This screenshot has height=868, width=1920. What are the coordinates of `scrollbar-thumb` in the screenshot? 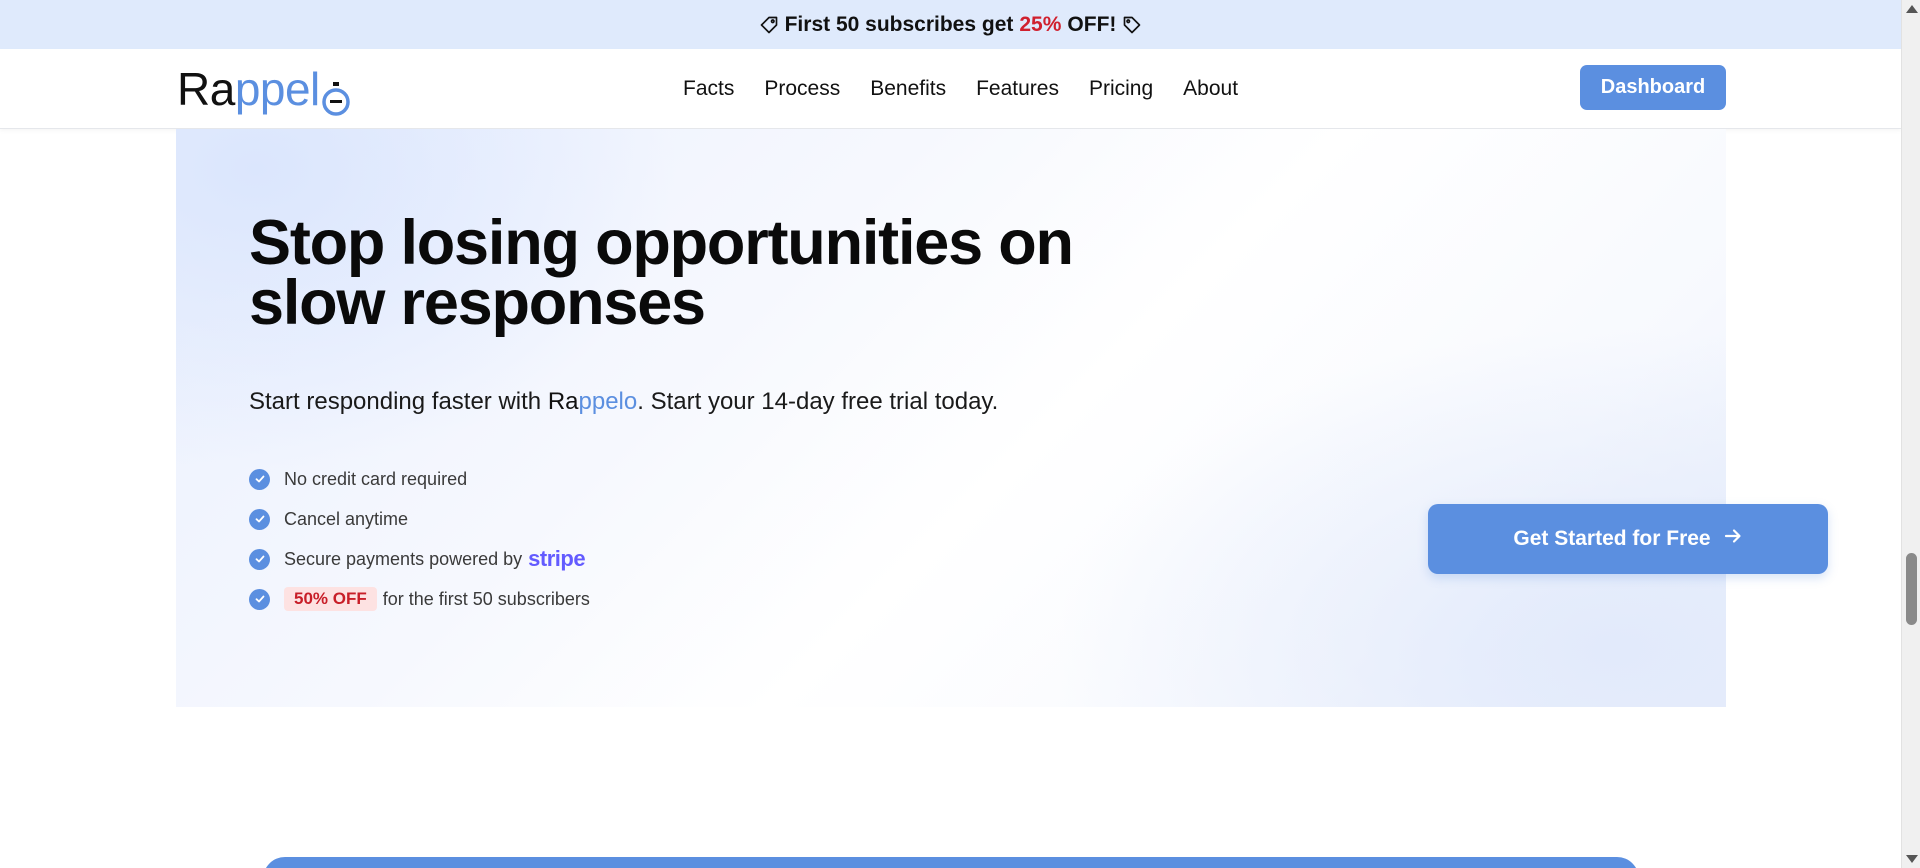 It's located at (1911, 589).